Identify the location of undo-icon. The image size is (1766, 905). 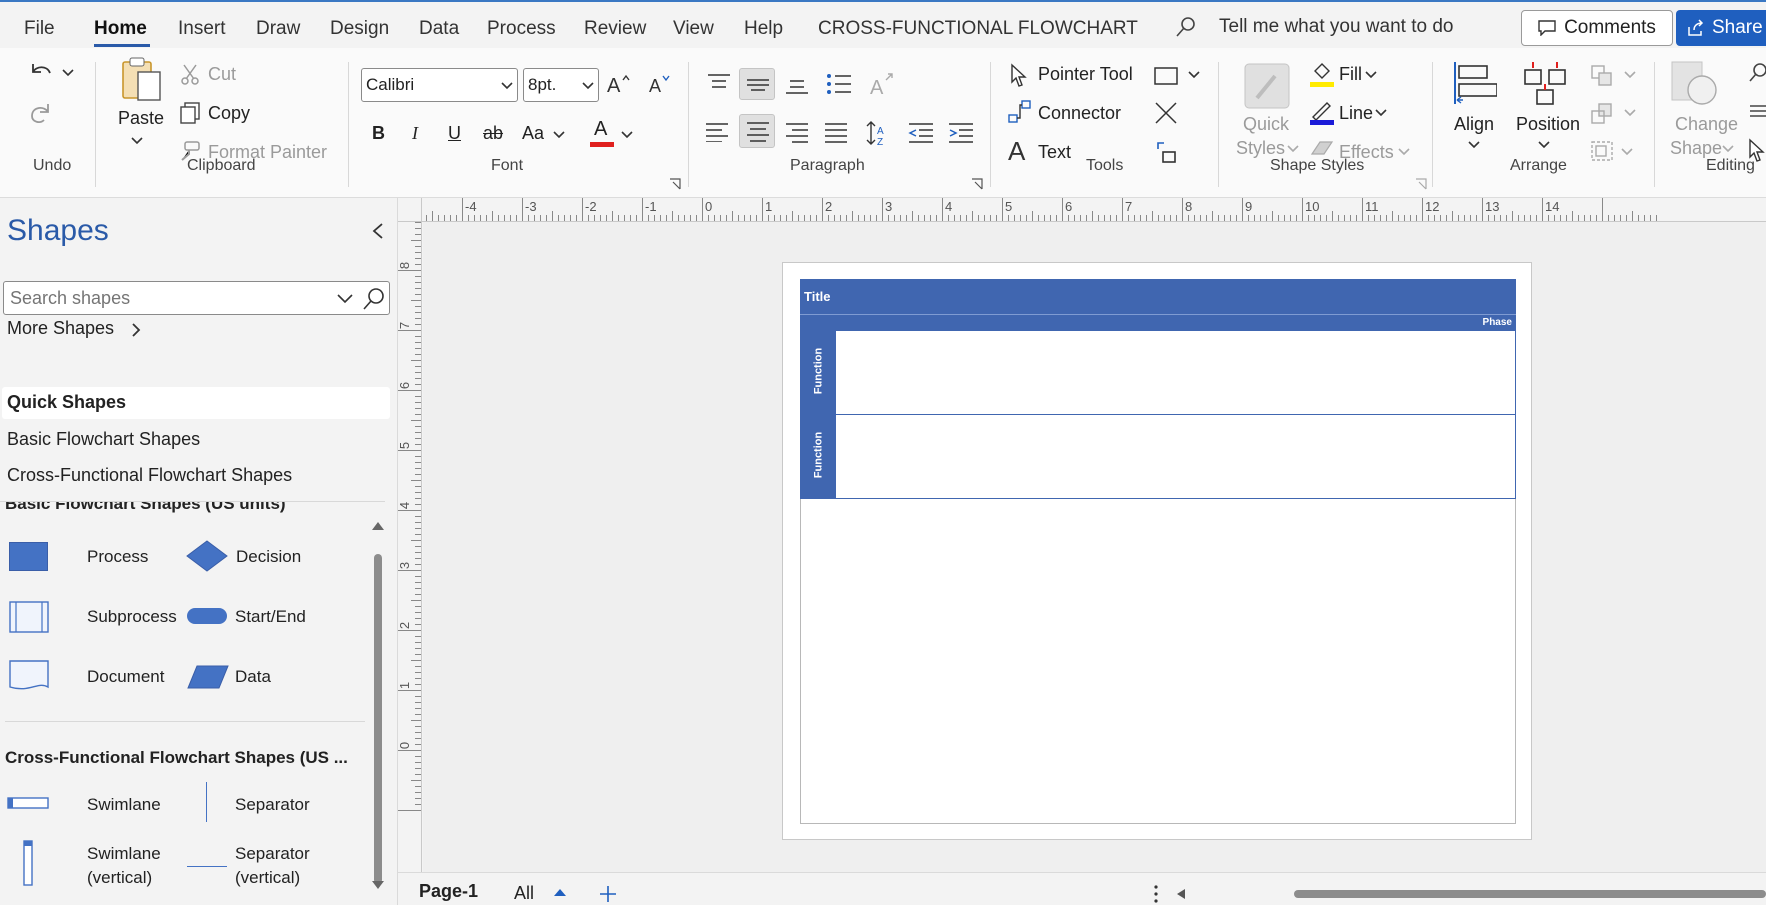
(41, 73).